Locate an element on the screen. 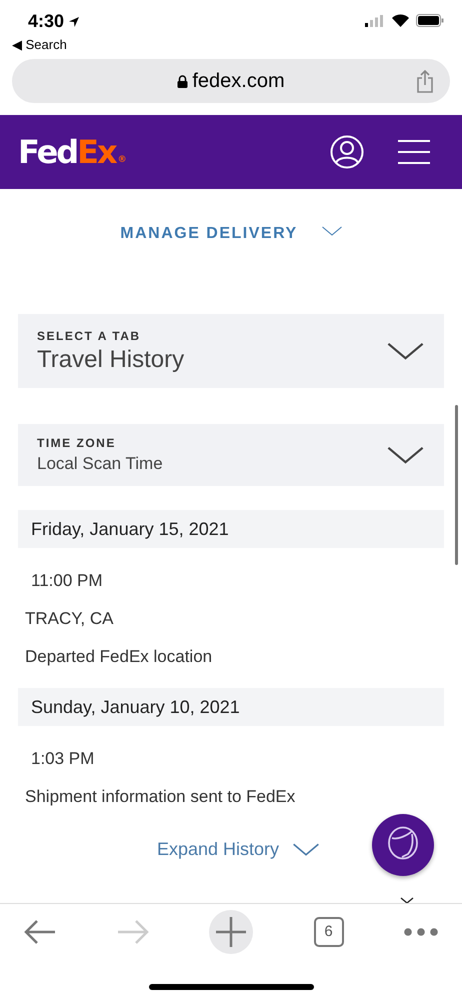 The height and width of the screenshot is (1000, 462). back-arrow-icon is located at coordinates (40, 932).